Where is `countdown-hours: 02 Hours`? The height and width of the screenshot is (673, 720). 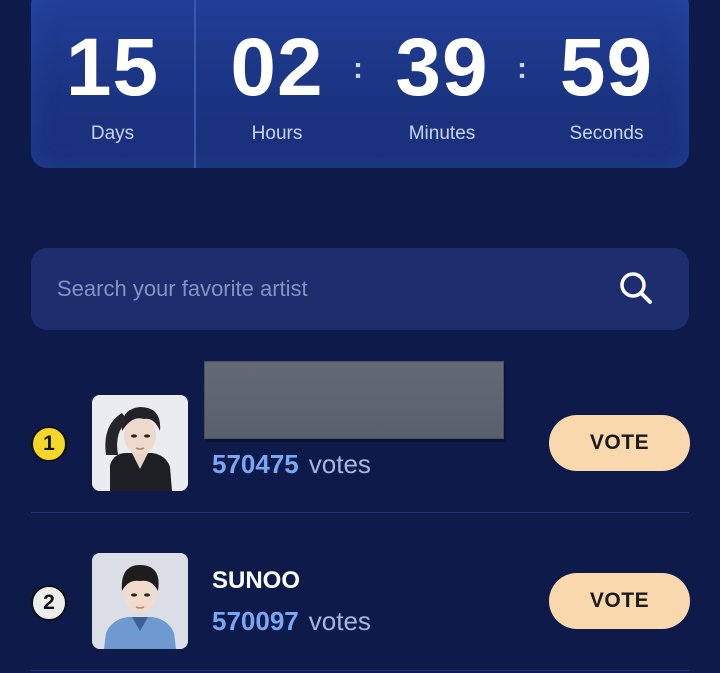 countdown-hours: 02 Hours is located at coordinates (277, 72).